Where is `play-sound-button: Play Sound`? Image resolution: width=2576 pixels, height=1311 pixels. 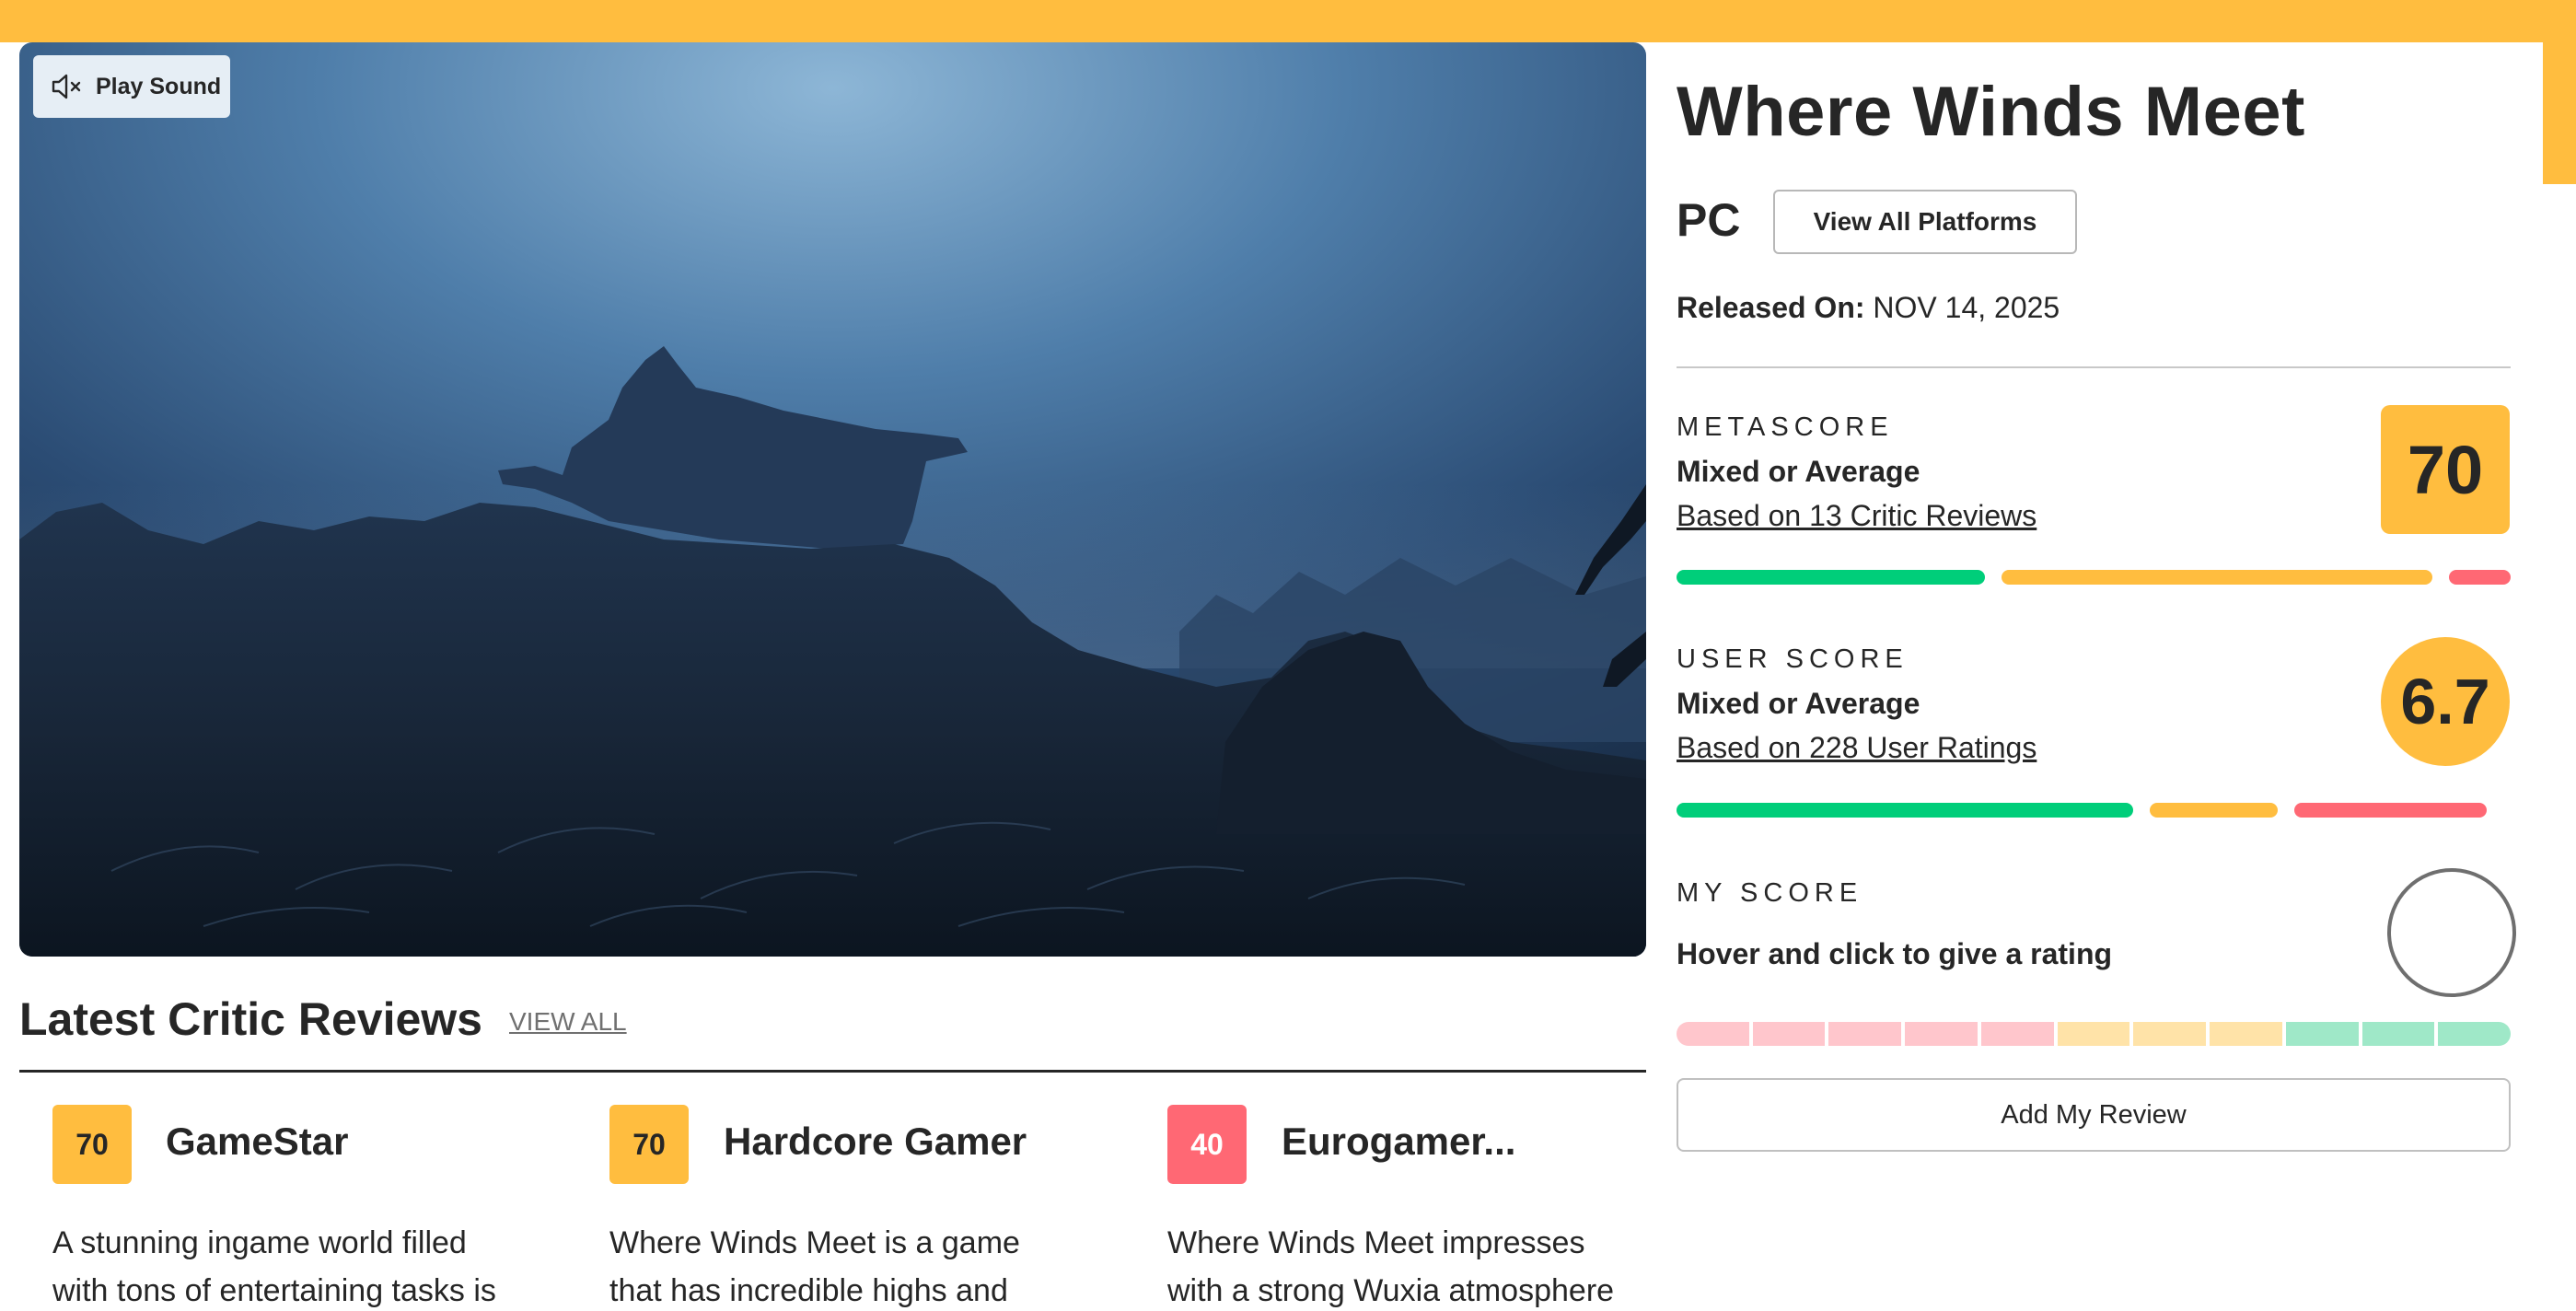 play-sound-button: Play Sound is located at coordinates (131, 86).